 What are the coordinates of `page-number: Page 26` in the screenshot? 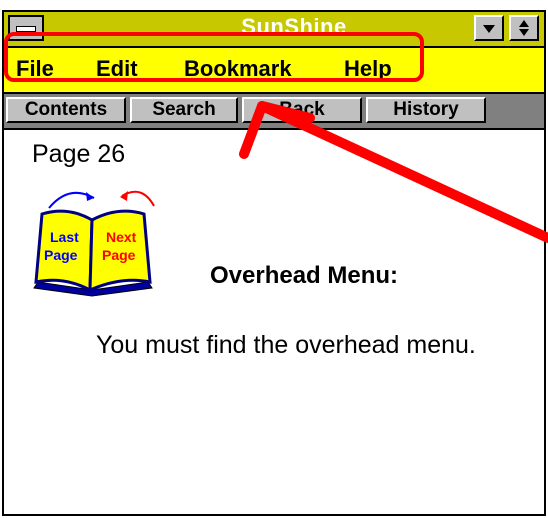 It's located at (79, 154).